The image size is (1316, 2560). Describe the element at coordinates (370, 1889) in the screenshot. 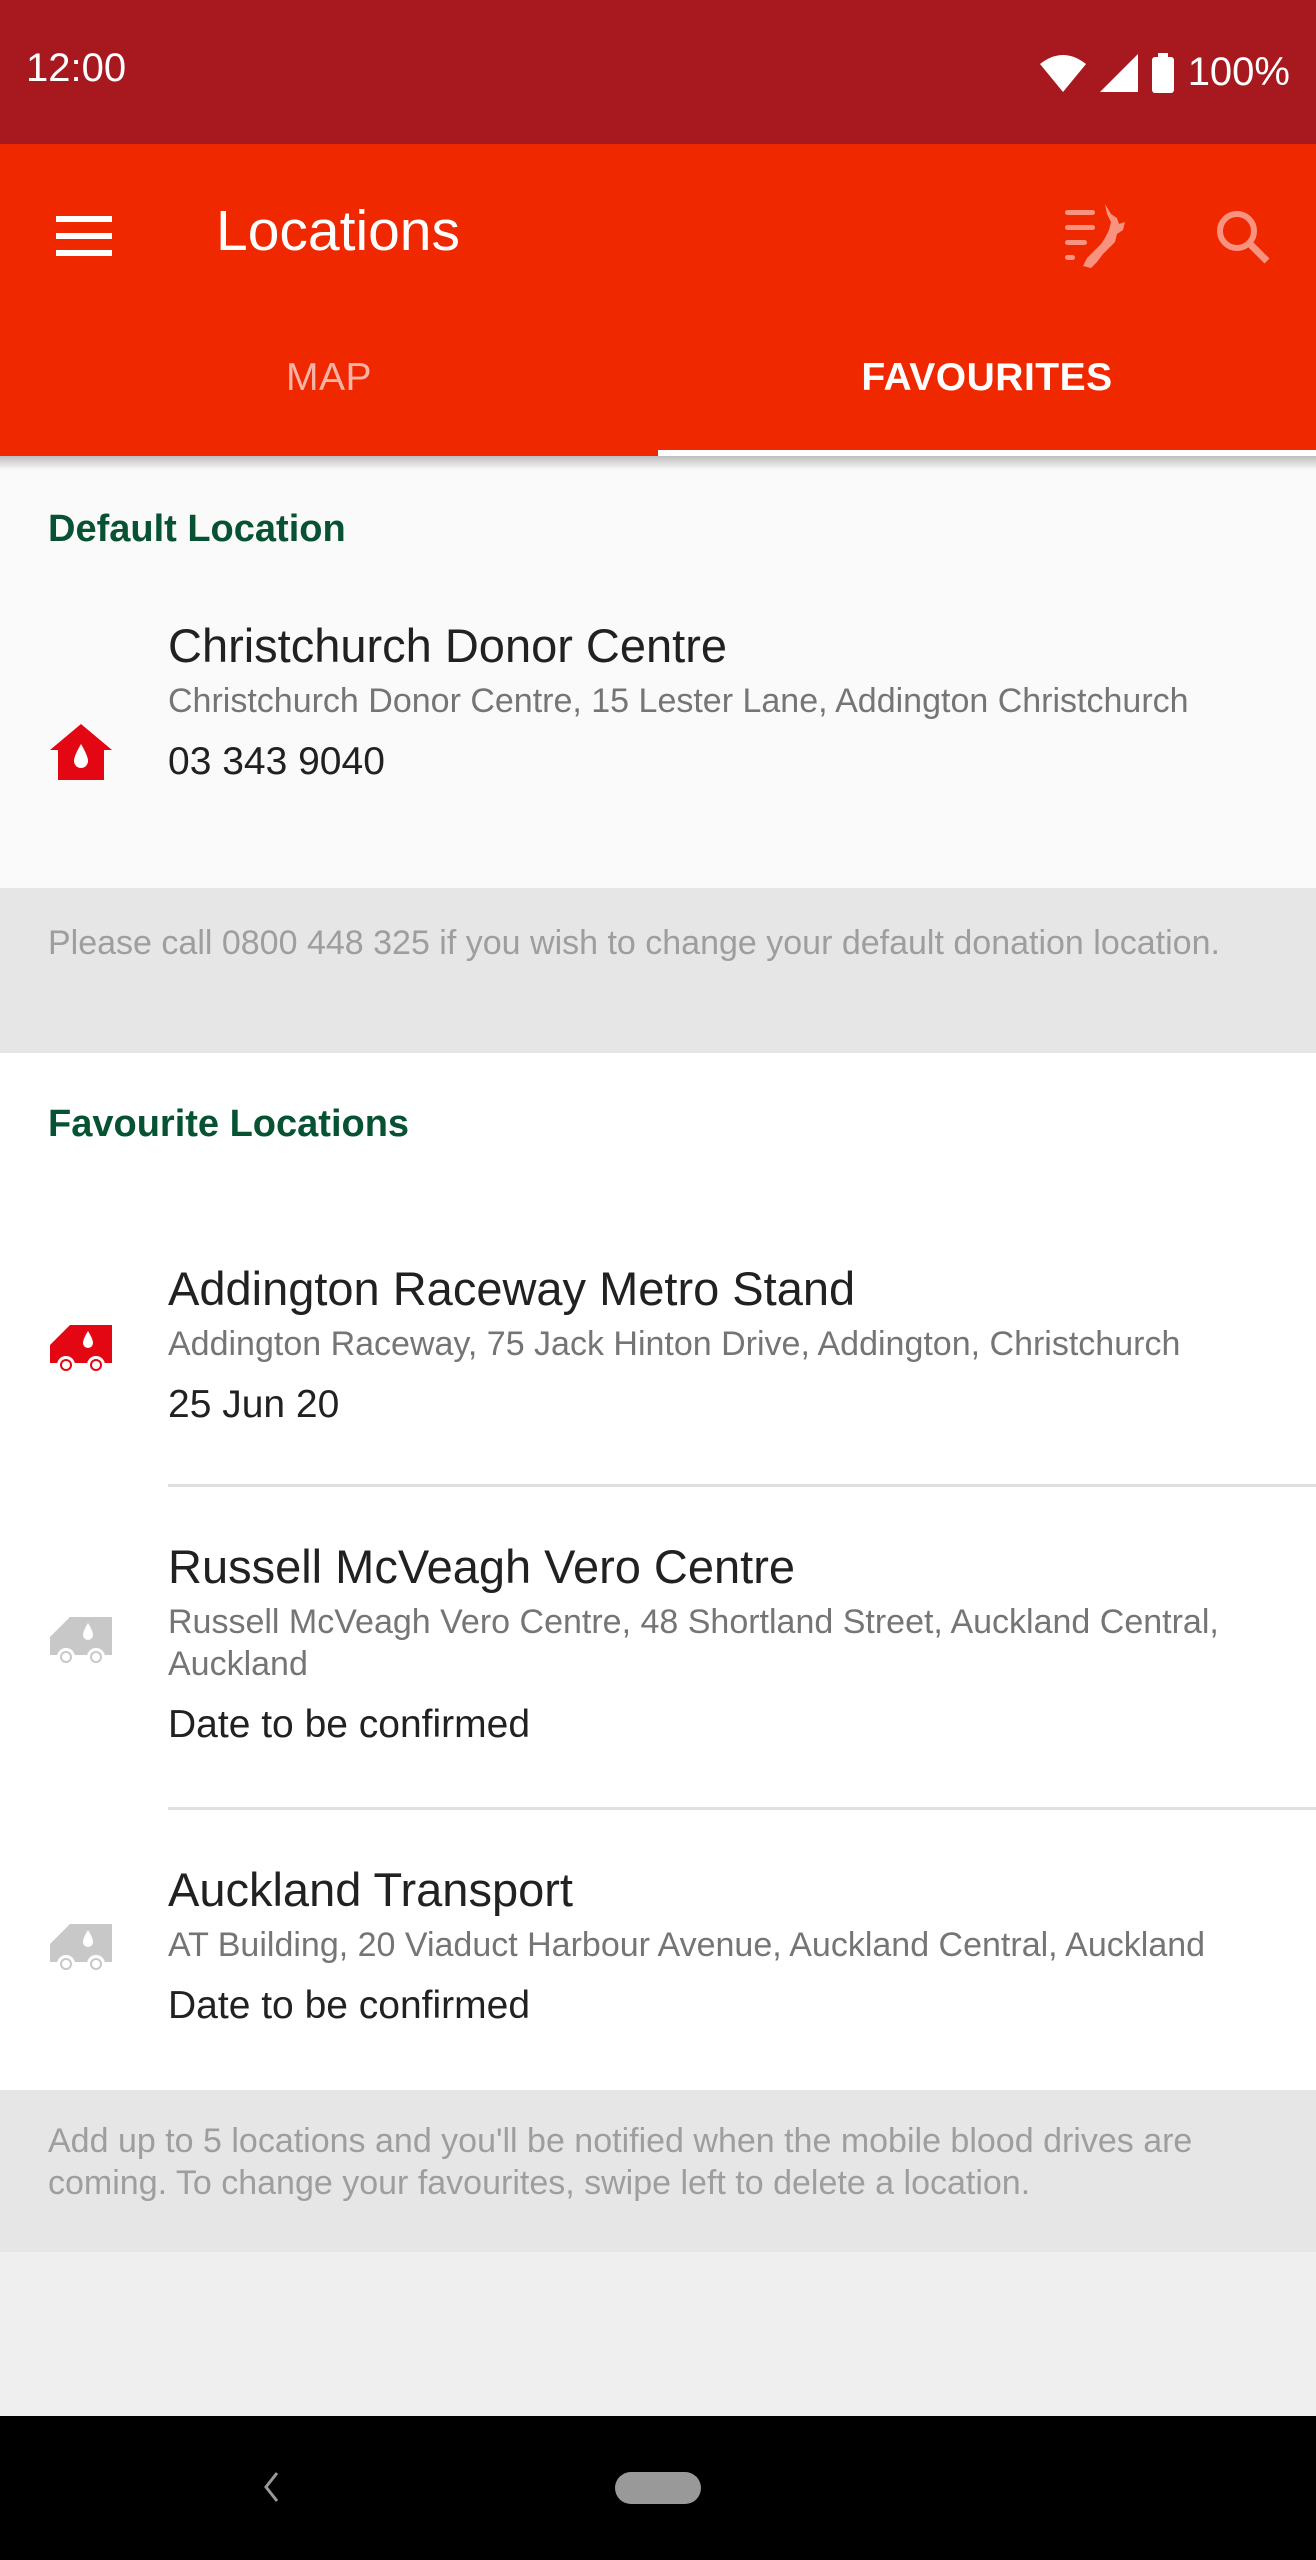

I see `location-title: Auckland Transport` at that location.